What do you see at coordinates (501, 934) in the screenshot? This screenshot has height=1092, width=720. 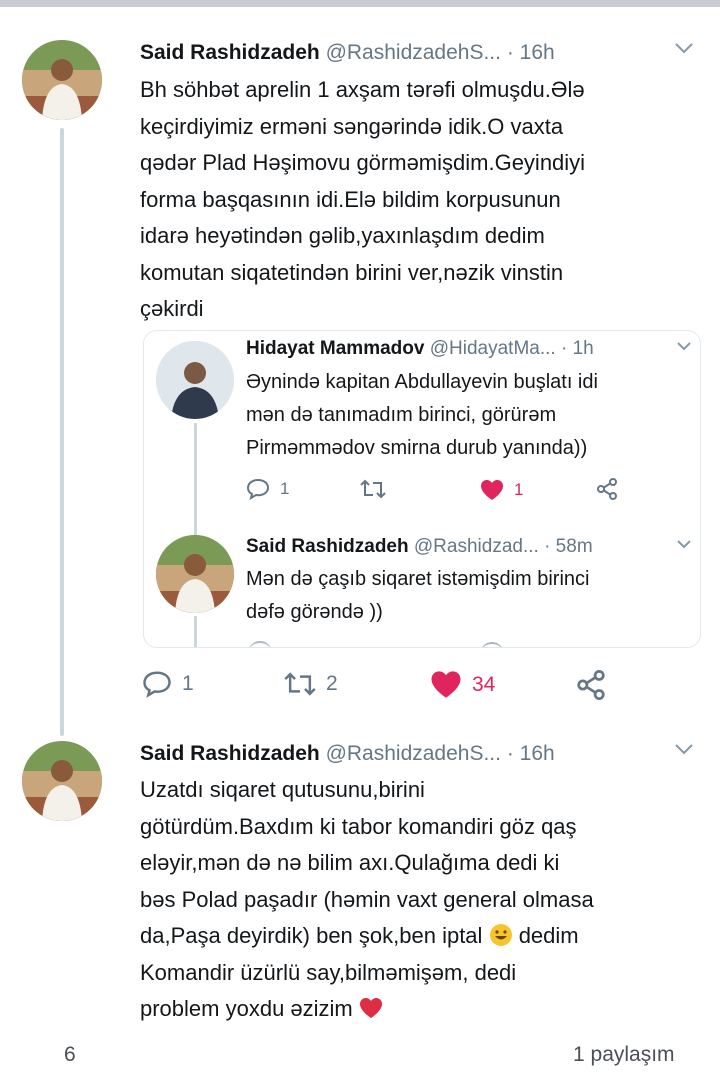 I see `grinning-emoji` at bounding box center [501, 934].